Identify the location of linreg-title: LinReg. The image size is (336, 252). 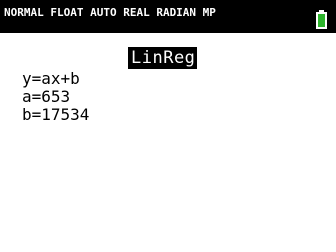
(163, 58).